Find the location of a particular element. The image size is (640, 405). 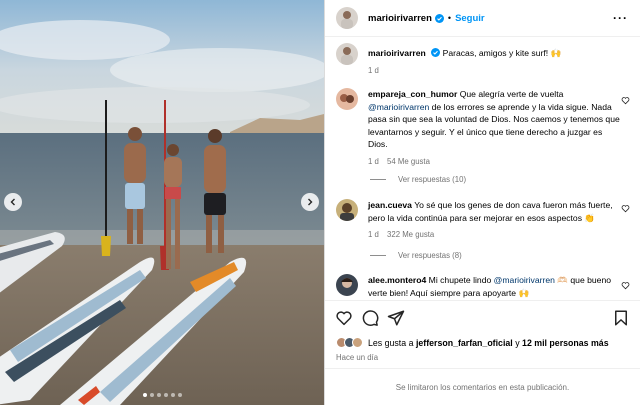

liker-avatar is located at coordinates (357, 342).